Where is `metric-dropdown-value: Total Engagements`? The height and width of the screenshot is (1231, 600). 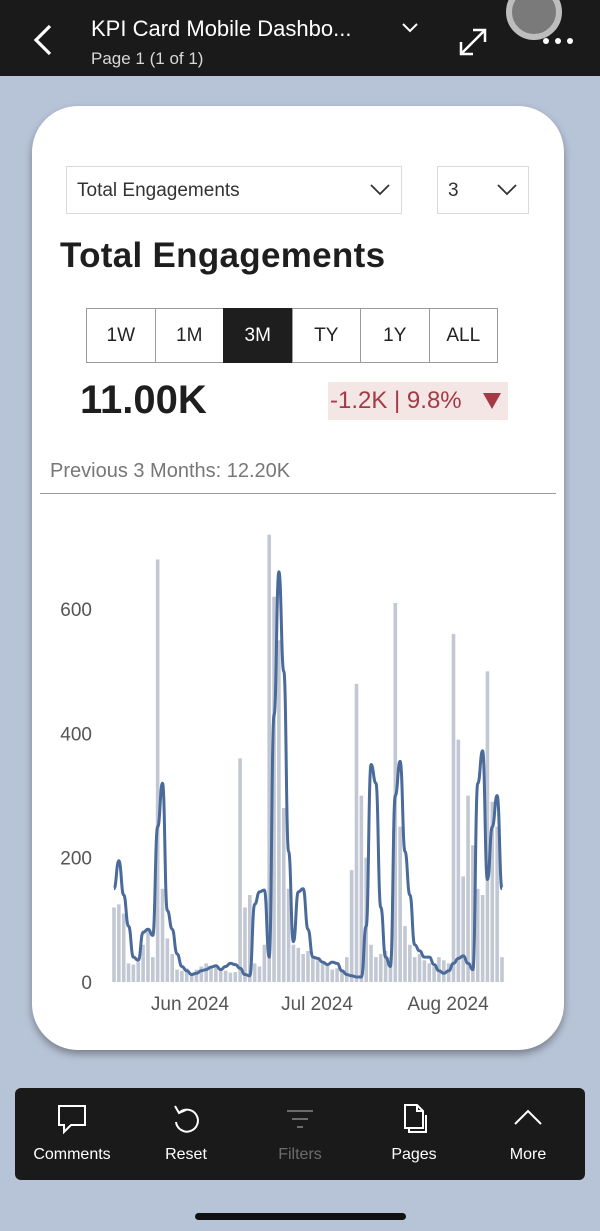
metric-dropdown-value: Total Engagements is located at coordinates (158, 190).